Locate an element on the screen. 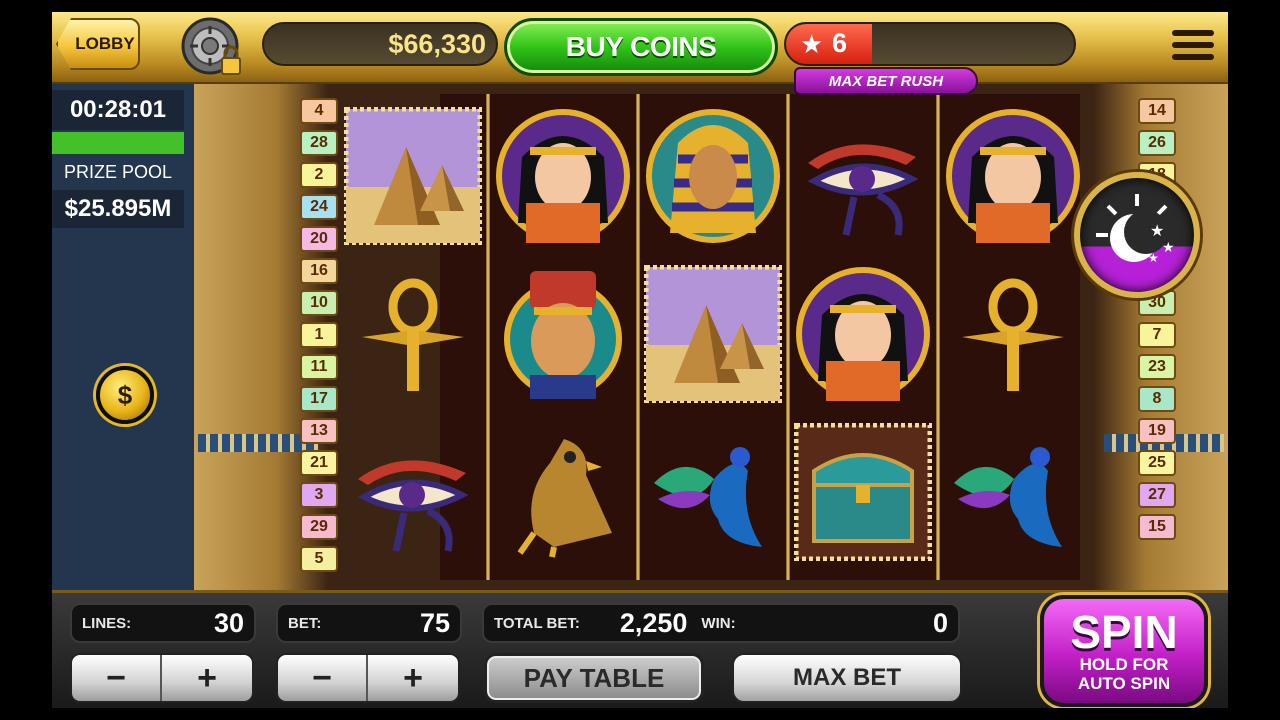  timer-progress-fill is located at coordinates (118, 143).